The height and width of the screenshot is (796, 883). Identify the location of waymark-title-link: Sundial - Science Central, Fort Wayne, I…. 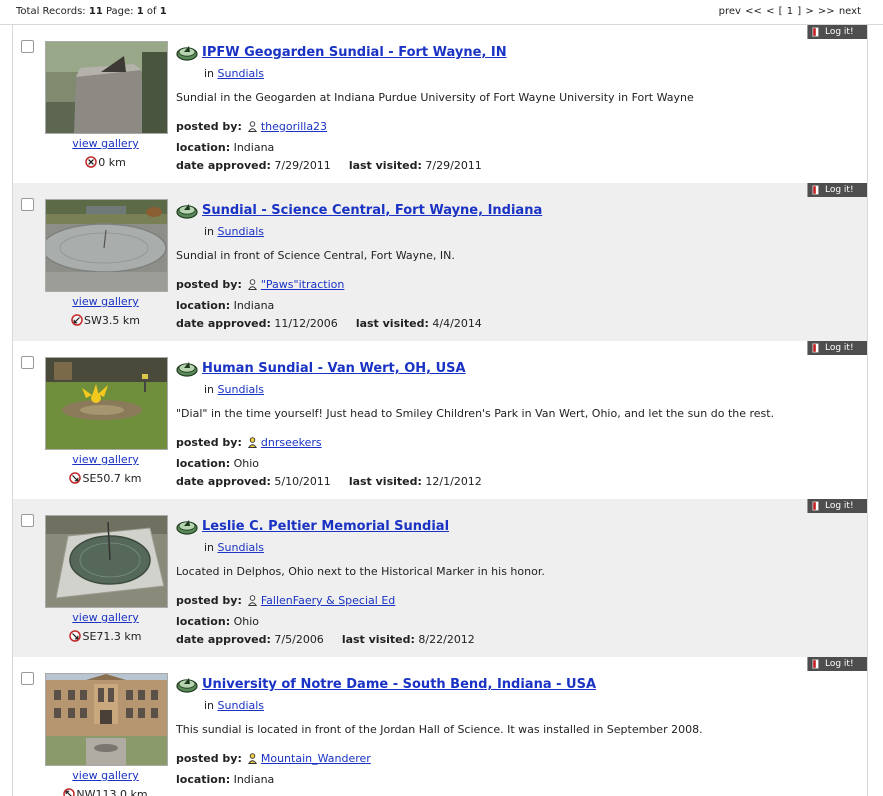
(372, 210).